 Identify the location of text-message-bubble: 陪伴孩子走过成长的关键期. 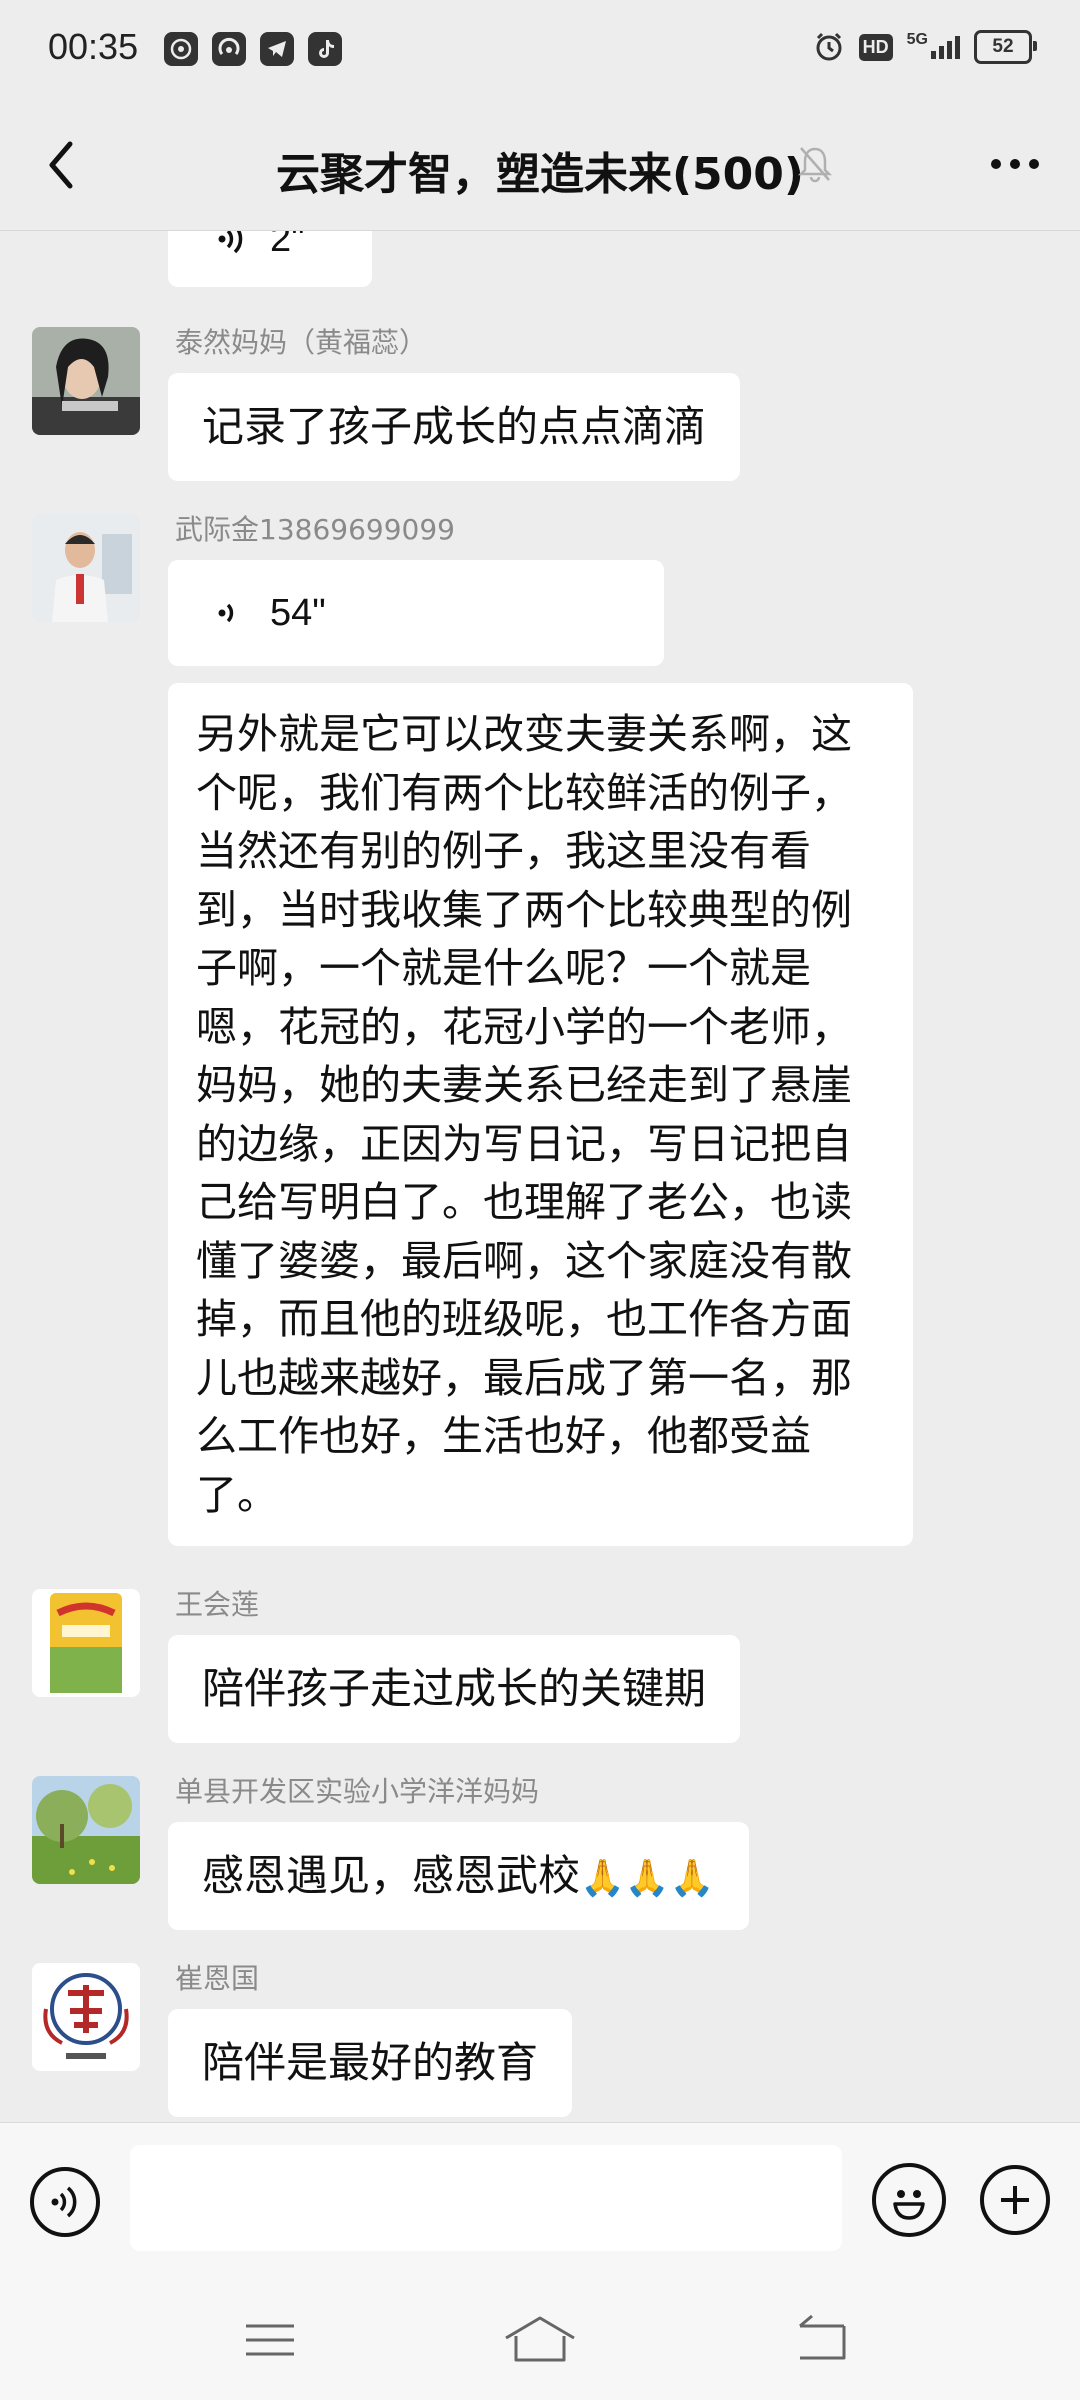
(454, 1689).